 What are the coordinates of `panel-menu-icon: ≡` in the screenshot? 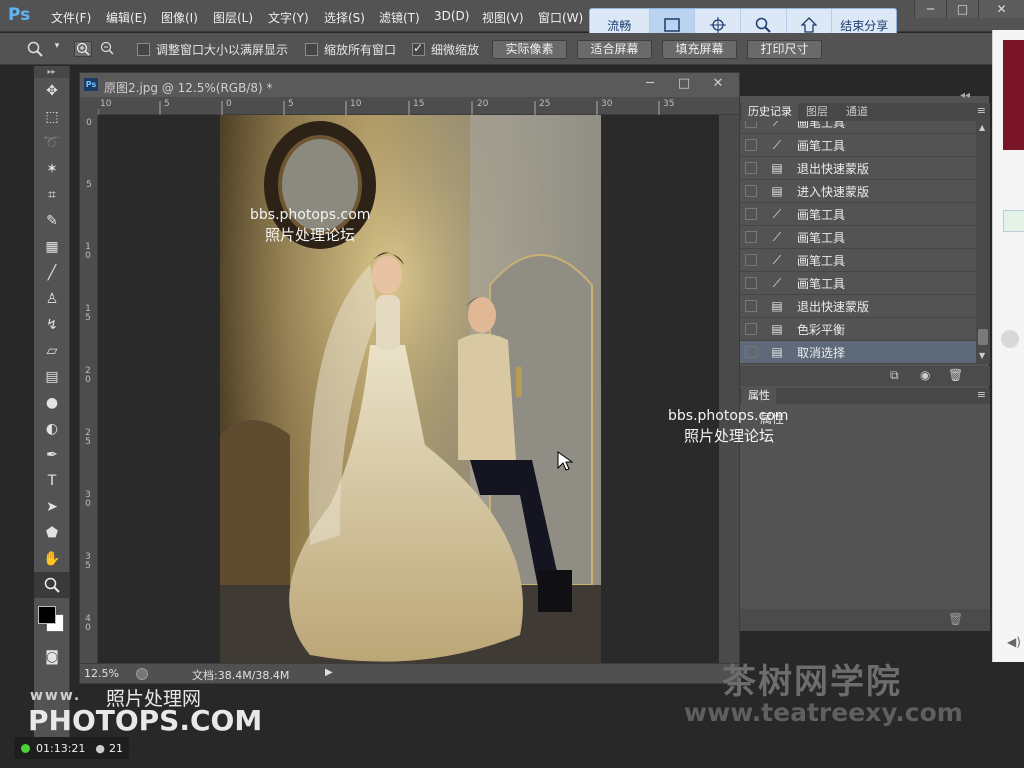 It's located at (981, 110).